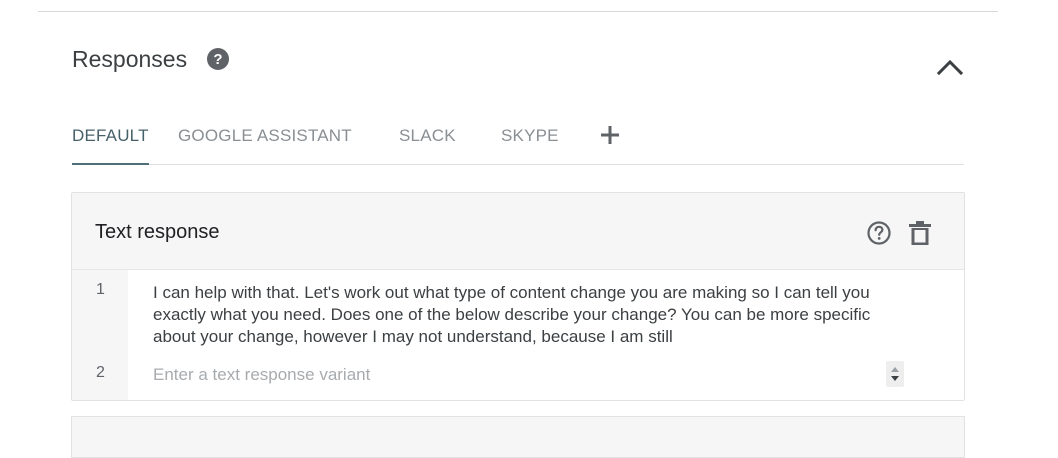 The image size is (1058, 458). What do you see at coordinates (950, 67) in the screenshot?
I see `chevron-up-icon` at bounding box center [950, 67].